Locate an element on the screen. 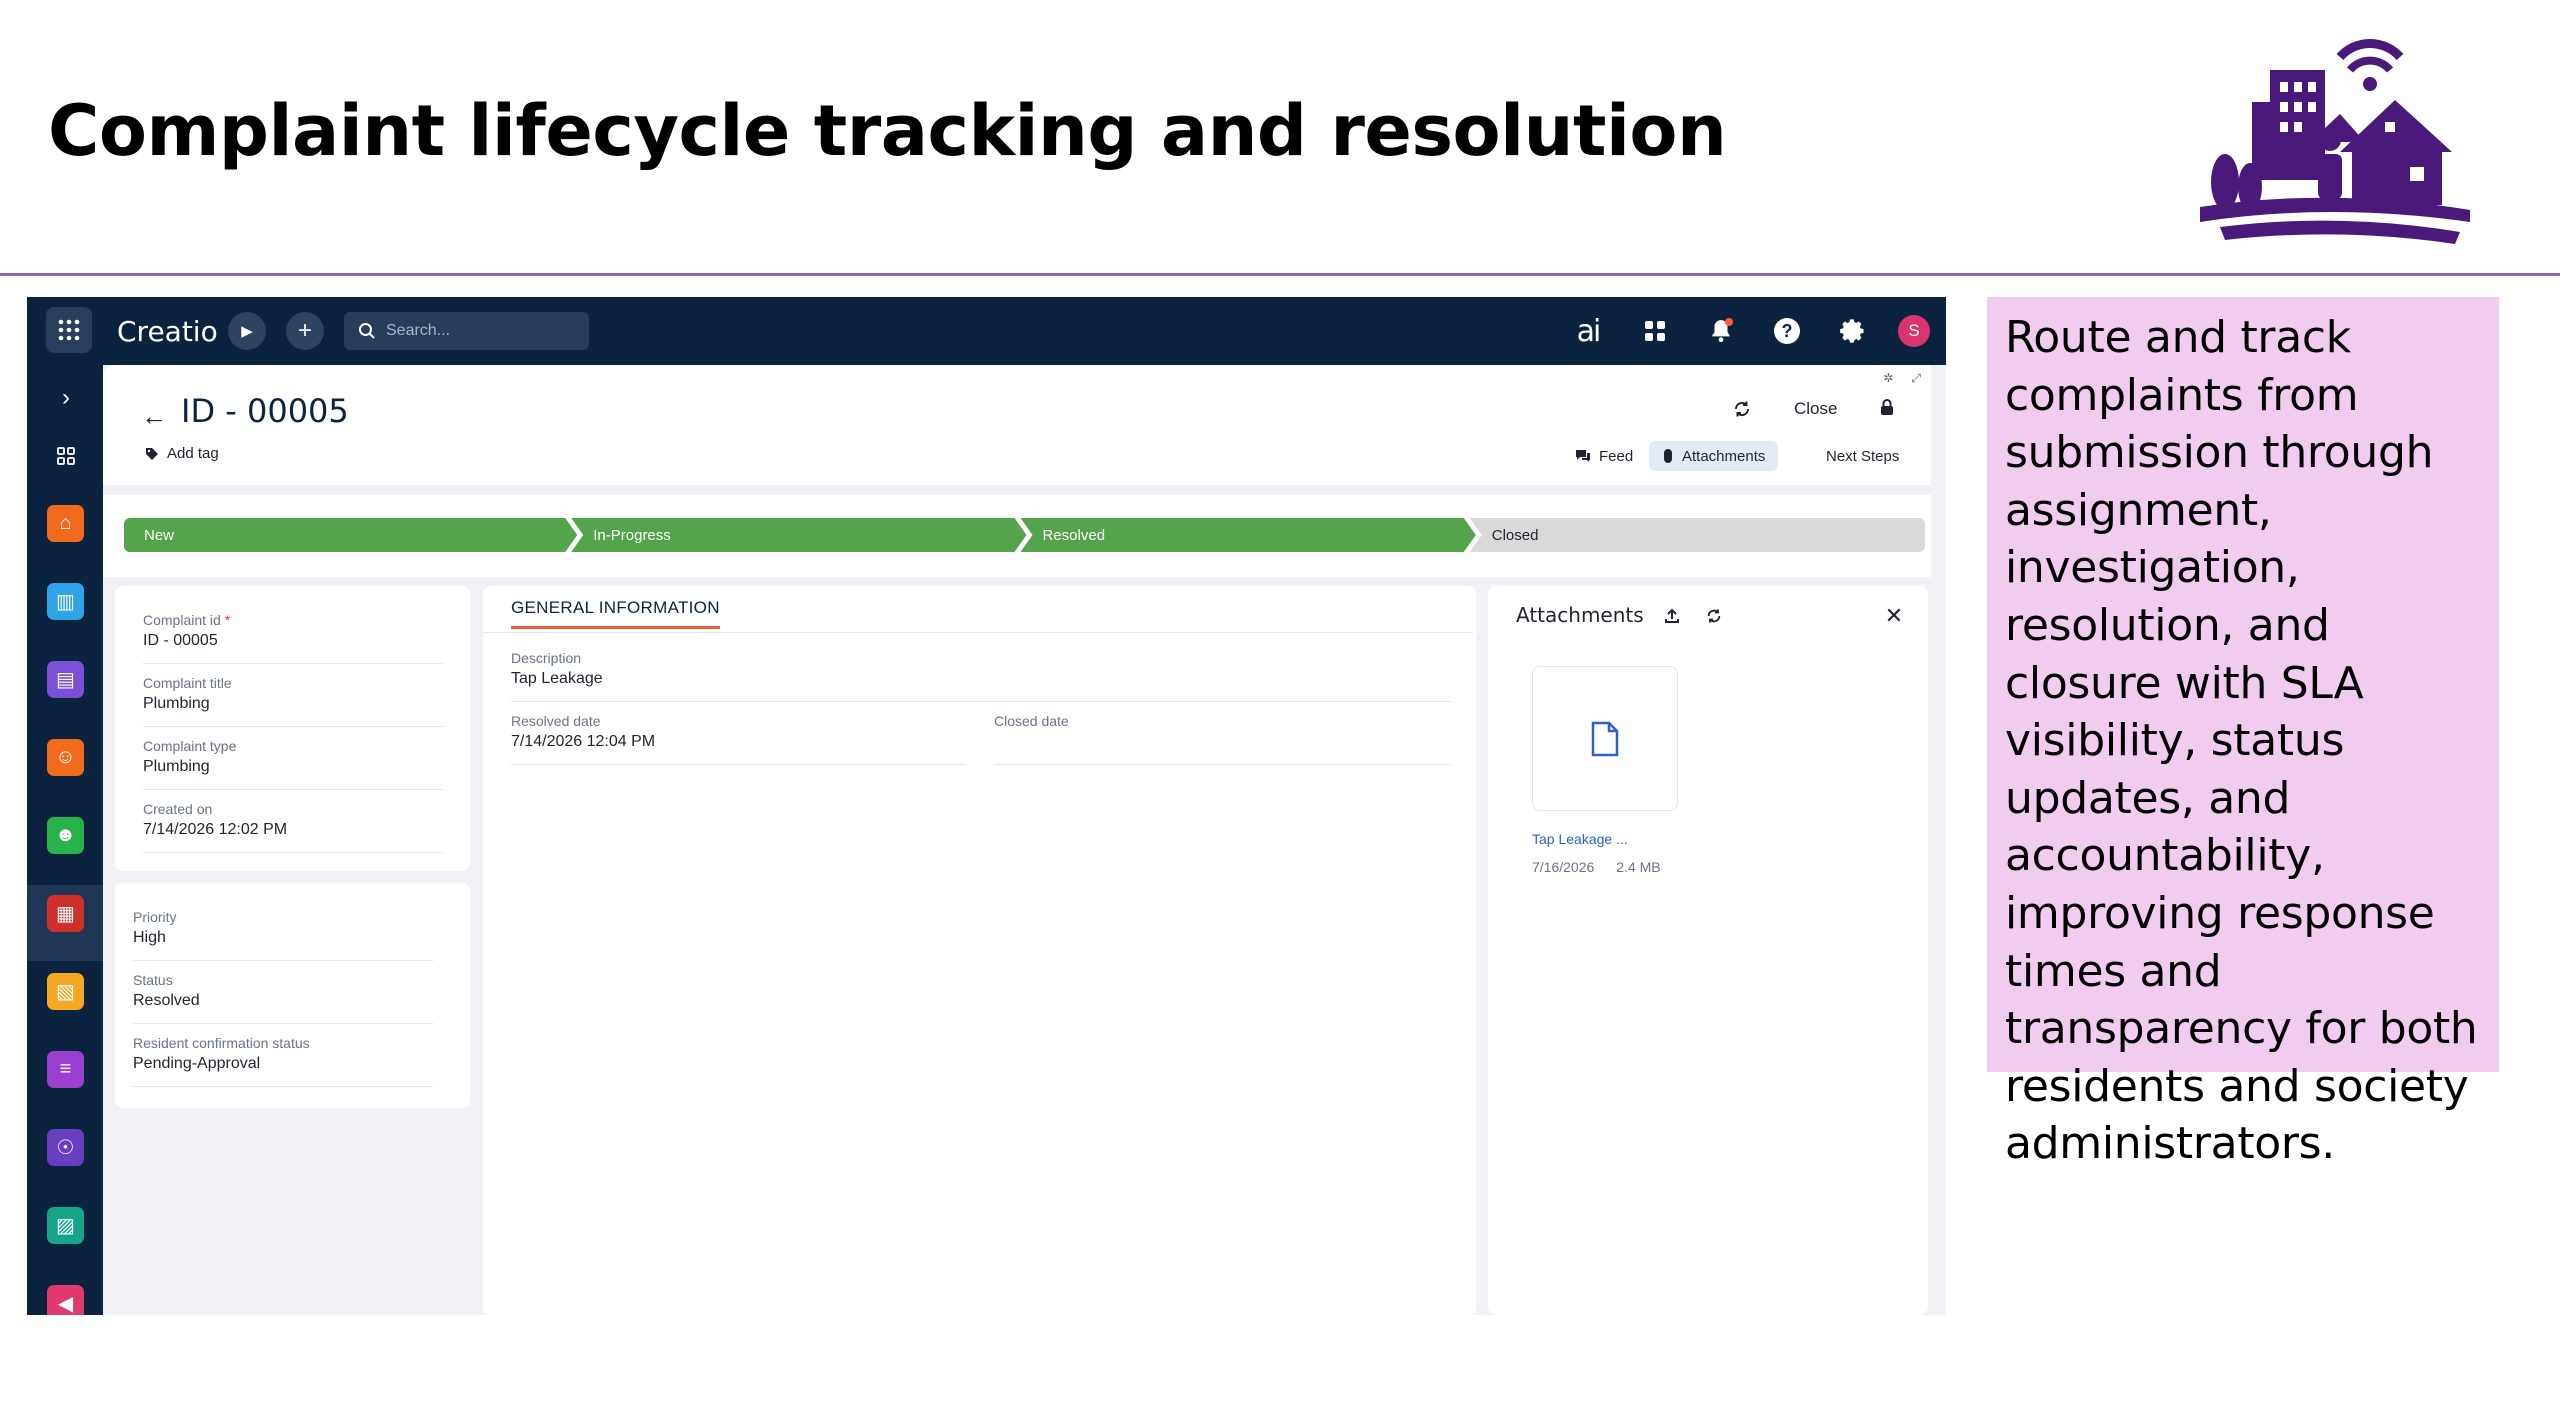 The width and height of the screenshot is (2560, 1424). building-icon: ▥ is located at coordinates (65, 602).